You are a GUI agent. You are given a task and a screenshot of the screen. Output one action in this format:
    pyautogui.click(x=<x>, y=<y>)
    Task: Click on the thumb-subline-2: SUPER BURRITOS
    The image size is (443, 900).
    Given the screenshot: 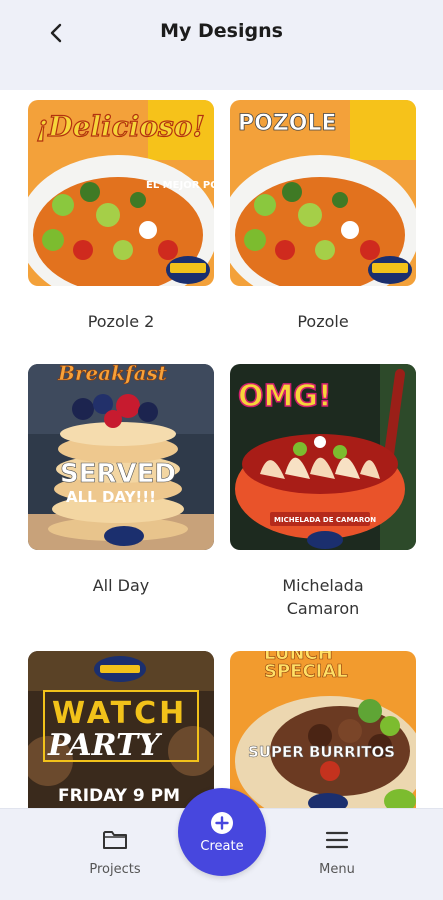 What is the action you would take?
    pyautogui.click(x=321, y=752)
    